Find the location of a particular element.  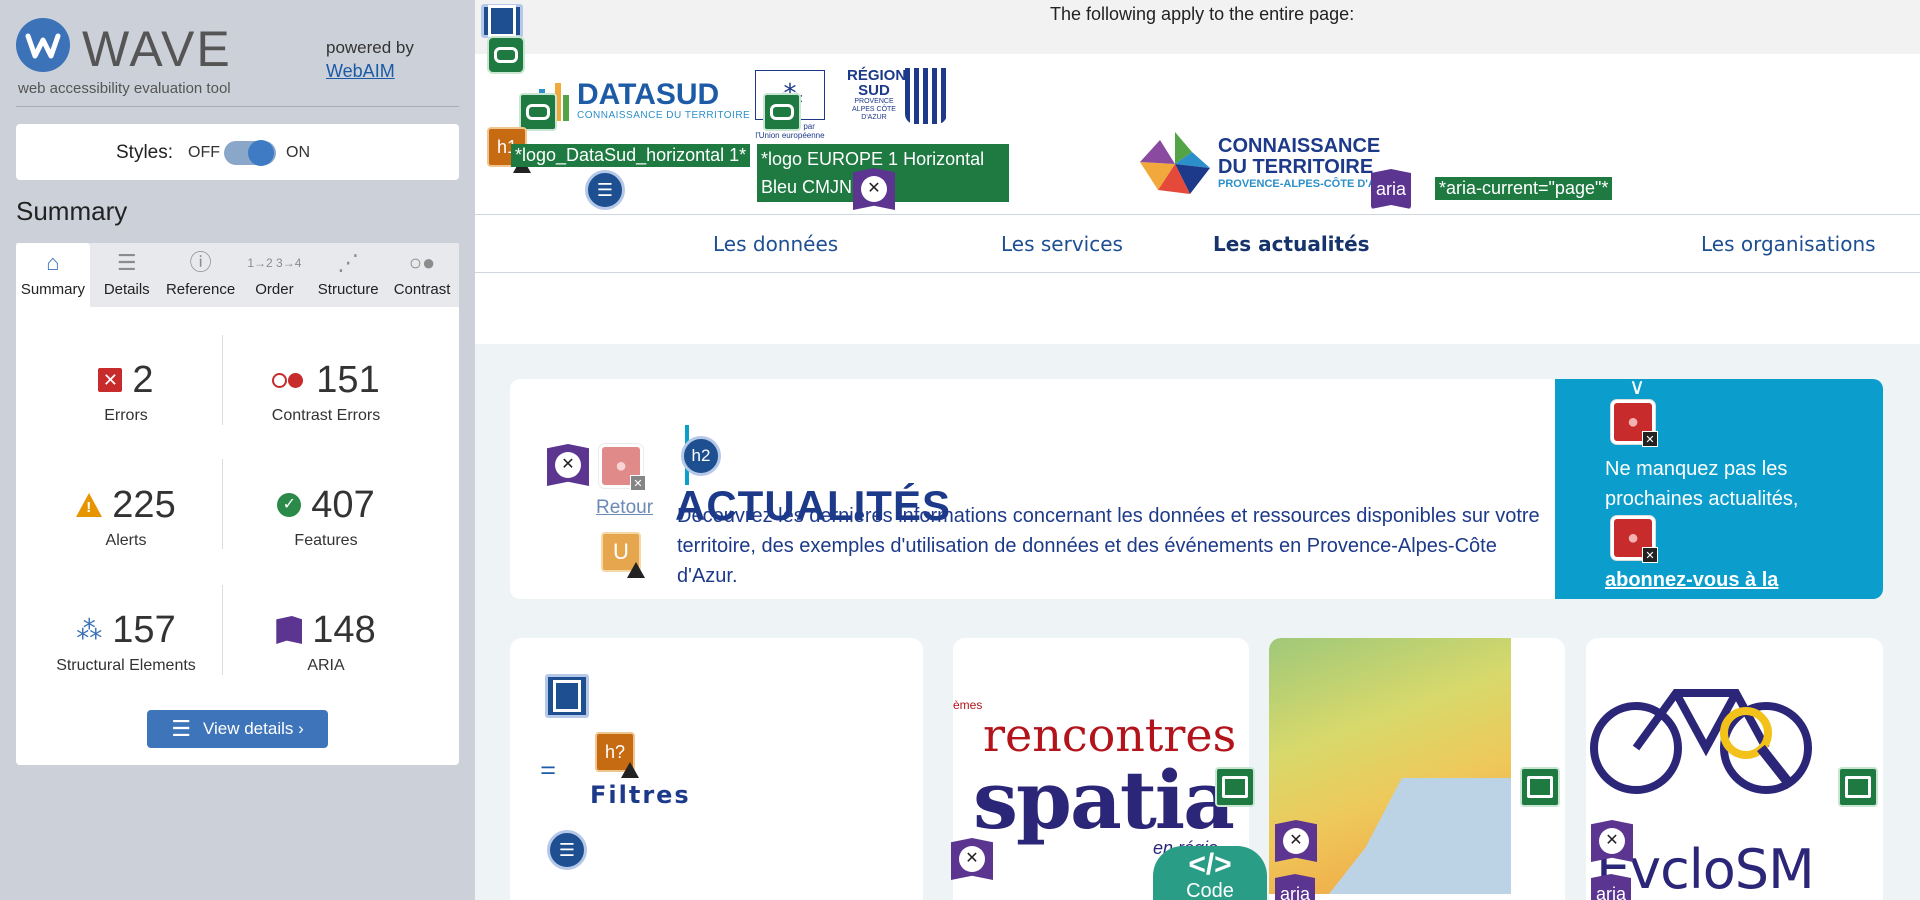

structure-icon: ⁂ is located at coordinates (89, 629).